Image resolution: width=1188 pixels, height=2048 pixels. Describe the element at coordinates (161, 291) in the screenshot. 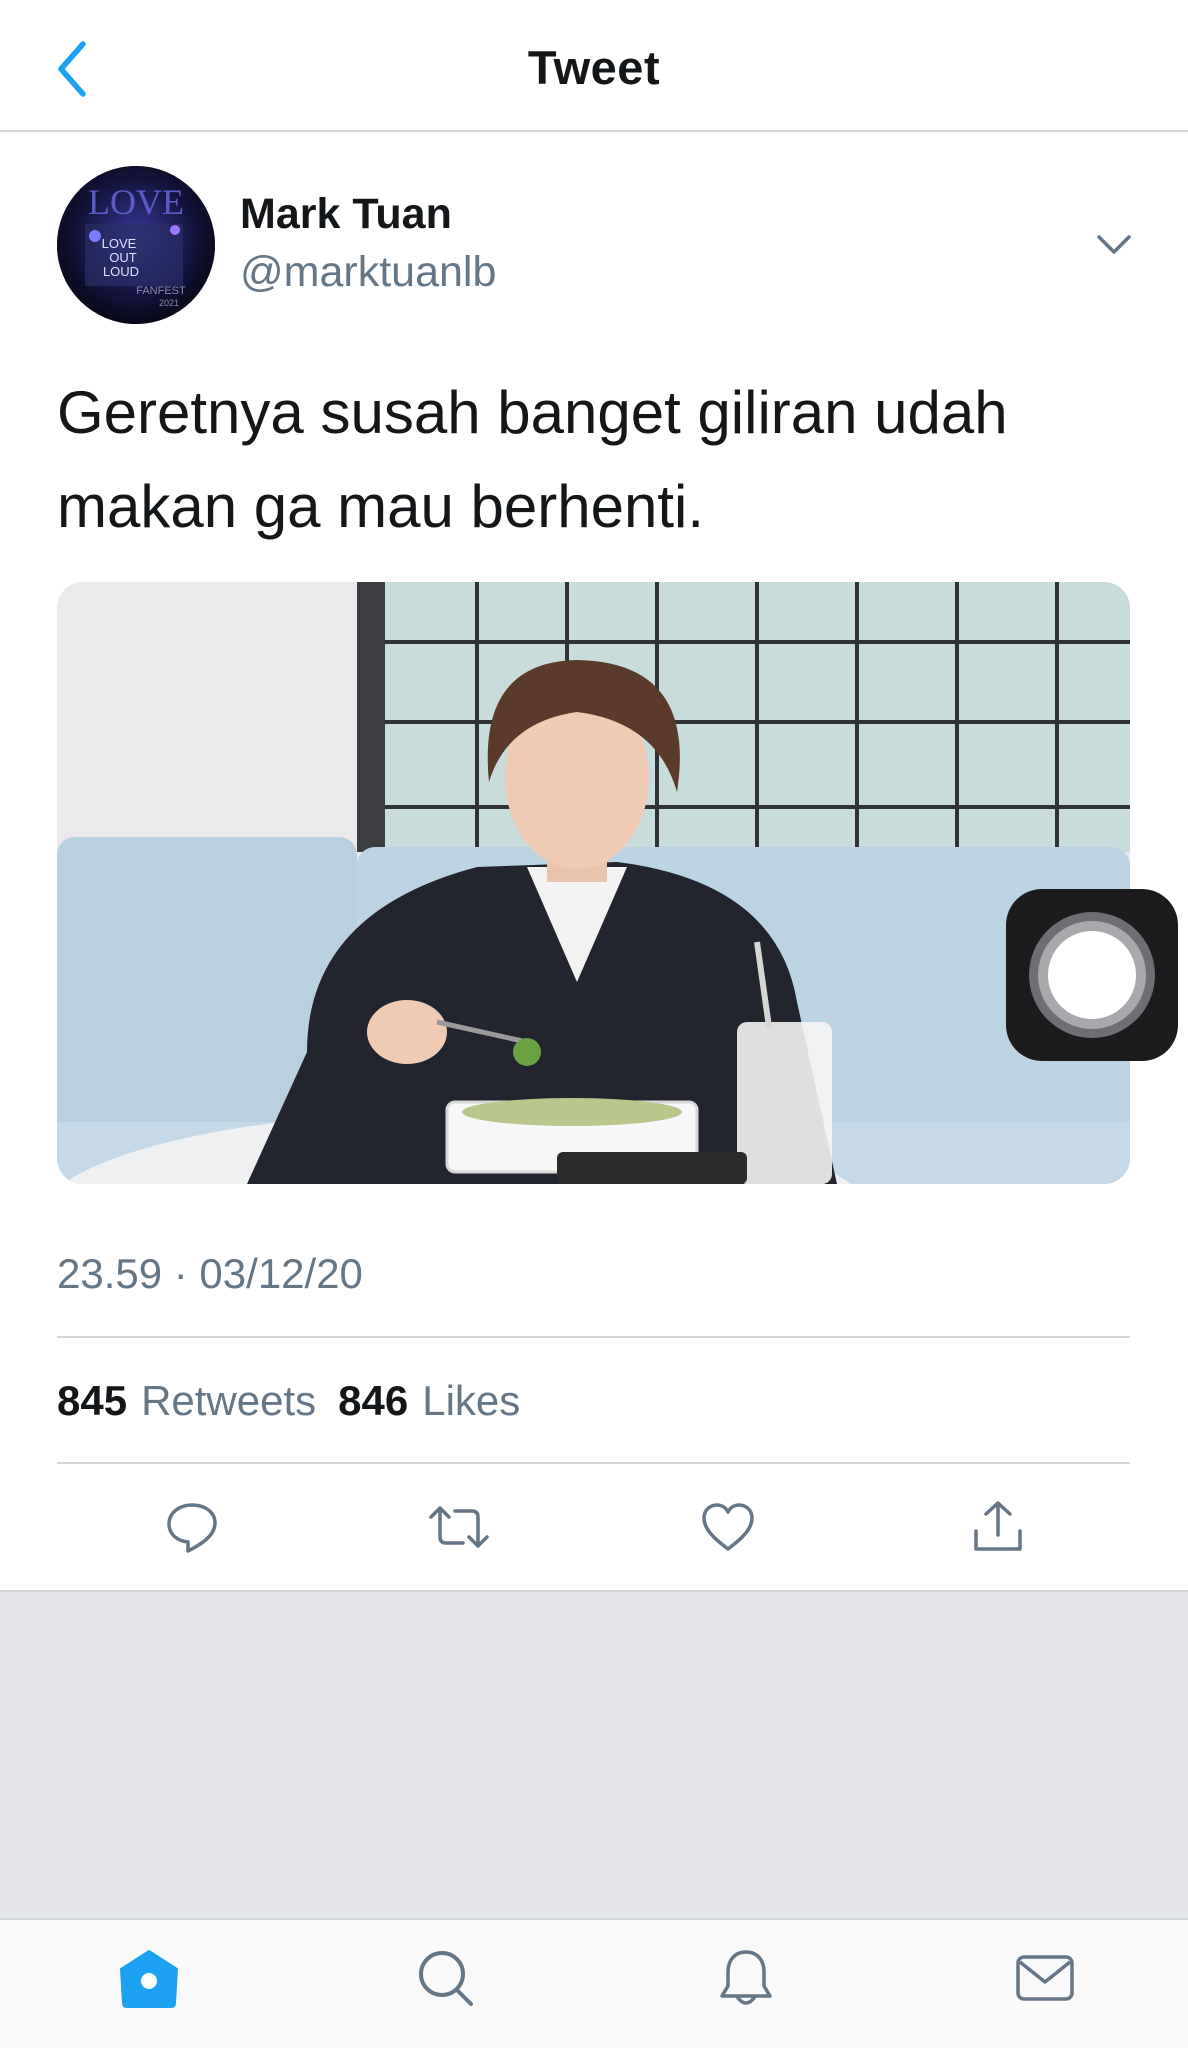

I see `svg-text: FANFEST` at that location.